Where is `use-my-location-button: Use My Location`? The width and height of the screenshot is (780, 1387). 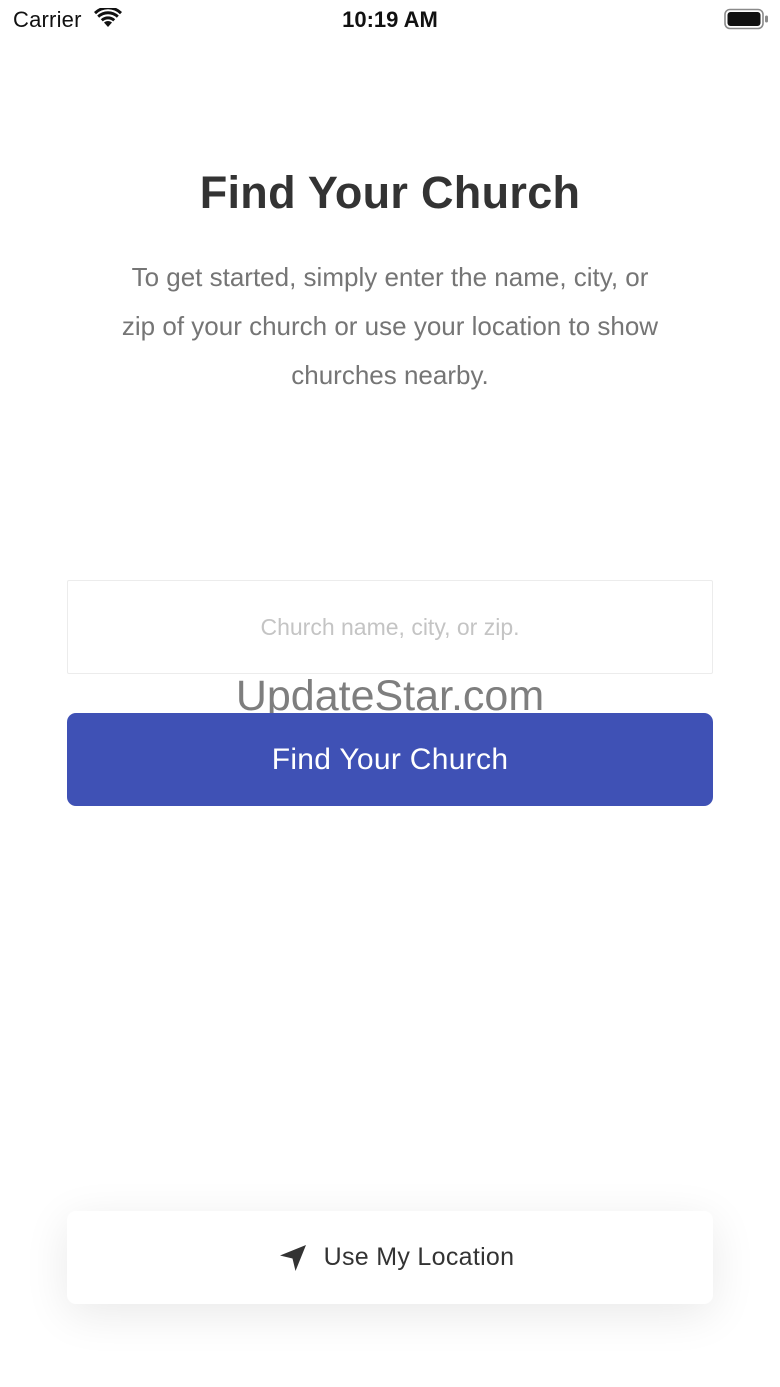 use-my-location-button: Use My Location is located at coordinates (390, 1257).